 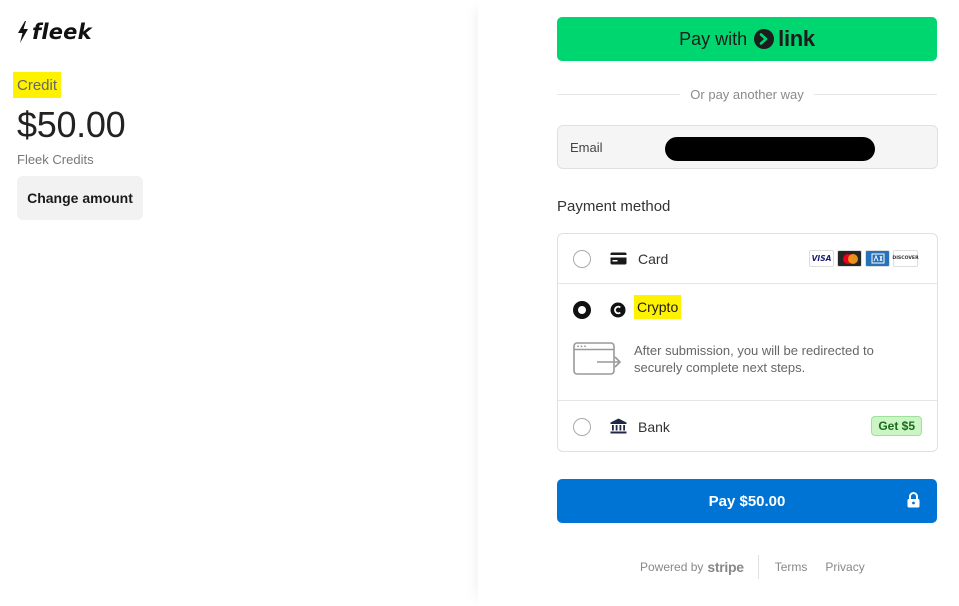 I want to click on crypto-label: Crypto, so click(x=658, y=307).